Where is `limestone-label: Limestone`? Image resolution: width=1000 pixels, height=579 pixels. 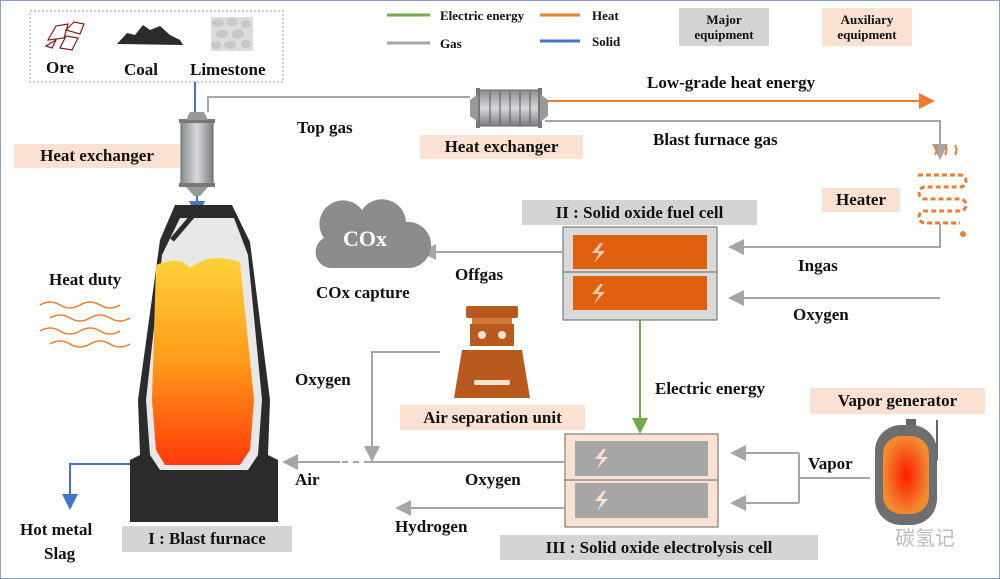
limestone-label: Limestone is located at coordinates (228, 69).